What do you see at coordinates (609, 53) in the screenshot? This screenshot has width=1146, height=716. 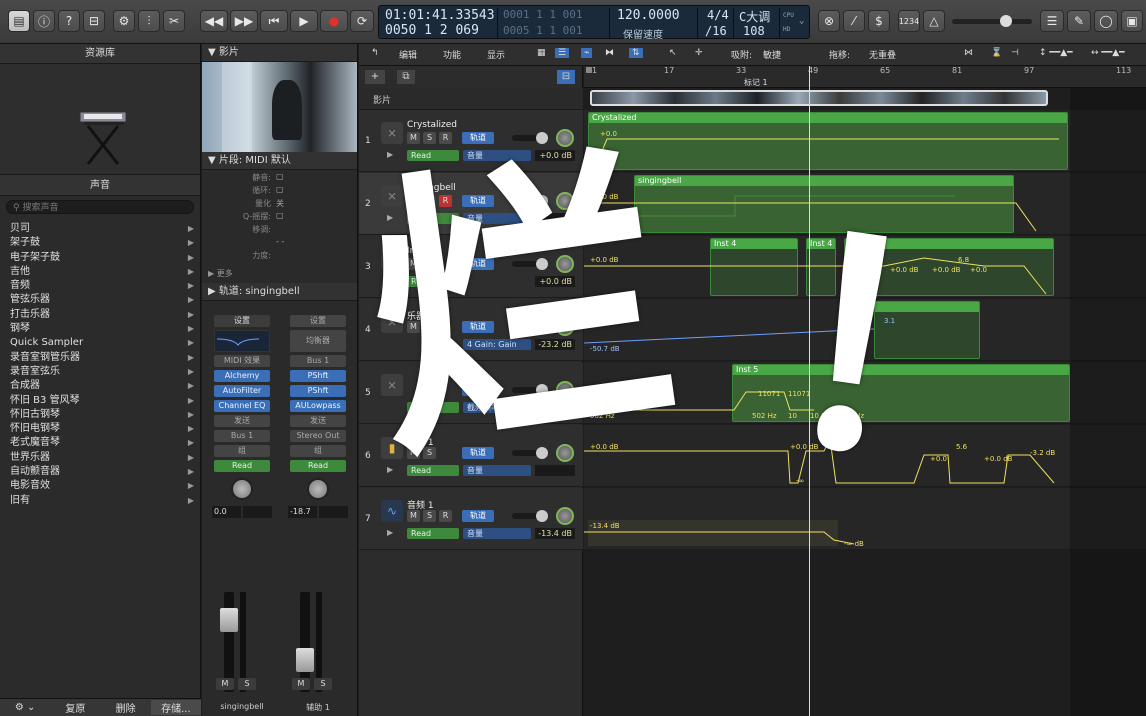 I see `flex-icon: ⧓` at bounding box center [609, 53].